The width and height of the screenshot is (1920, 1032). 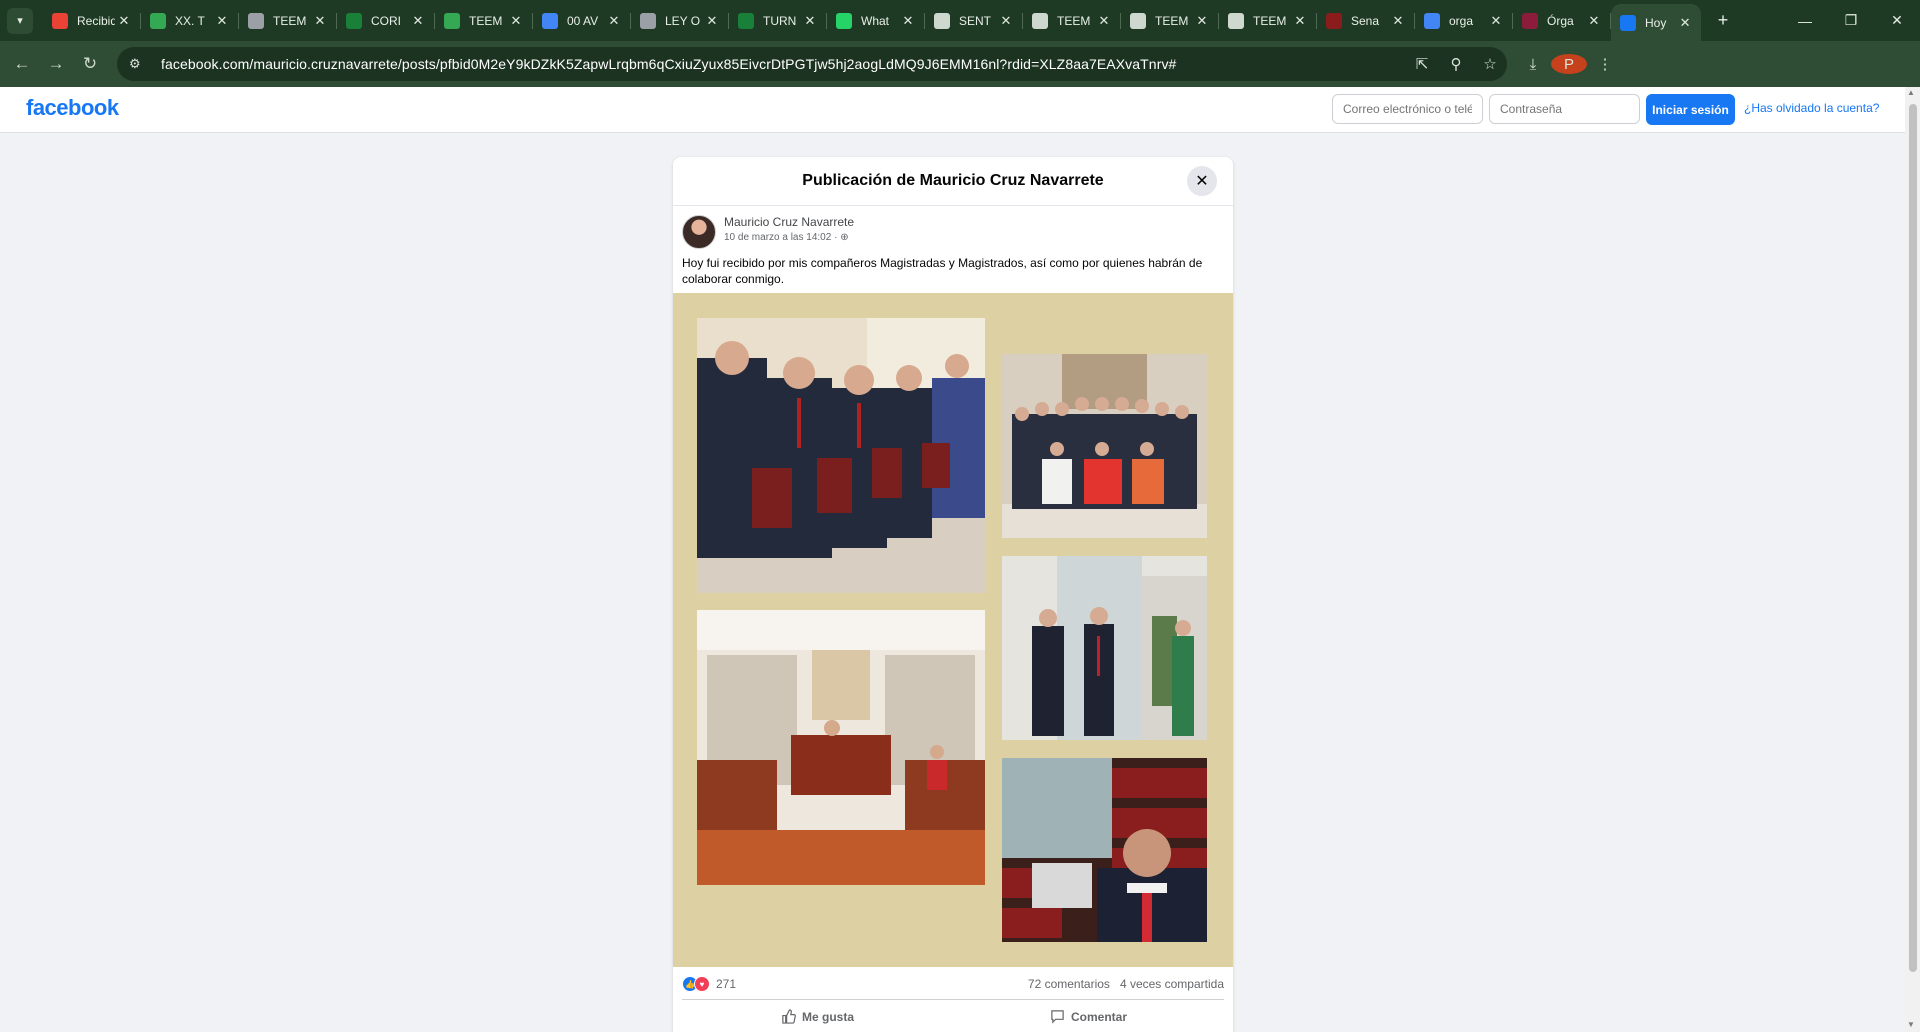 I want to click on shares-count: 4 veces compartida, so click(x=1172, y=984).